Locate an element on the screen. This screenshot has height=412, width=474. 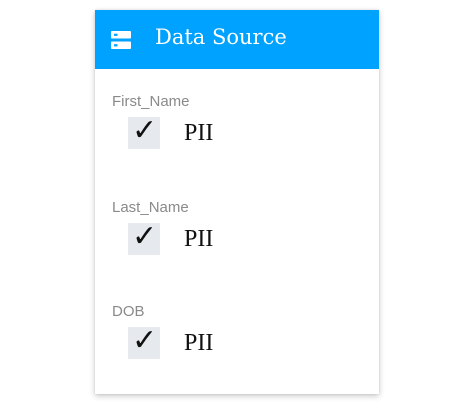
card-header: Data Source is located at coordinates (237, 39).